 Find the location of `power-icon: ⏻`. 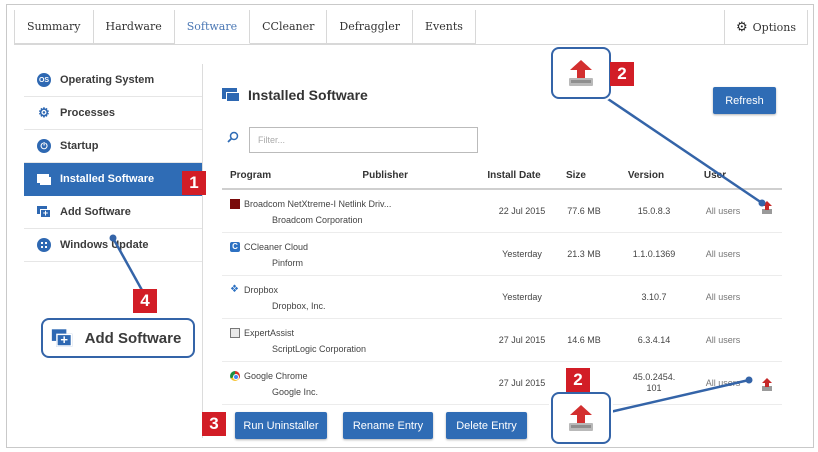

power-icon: ⏻ is located at coordinates (44, 146).